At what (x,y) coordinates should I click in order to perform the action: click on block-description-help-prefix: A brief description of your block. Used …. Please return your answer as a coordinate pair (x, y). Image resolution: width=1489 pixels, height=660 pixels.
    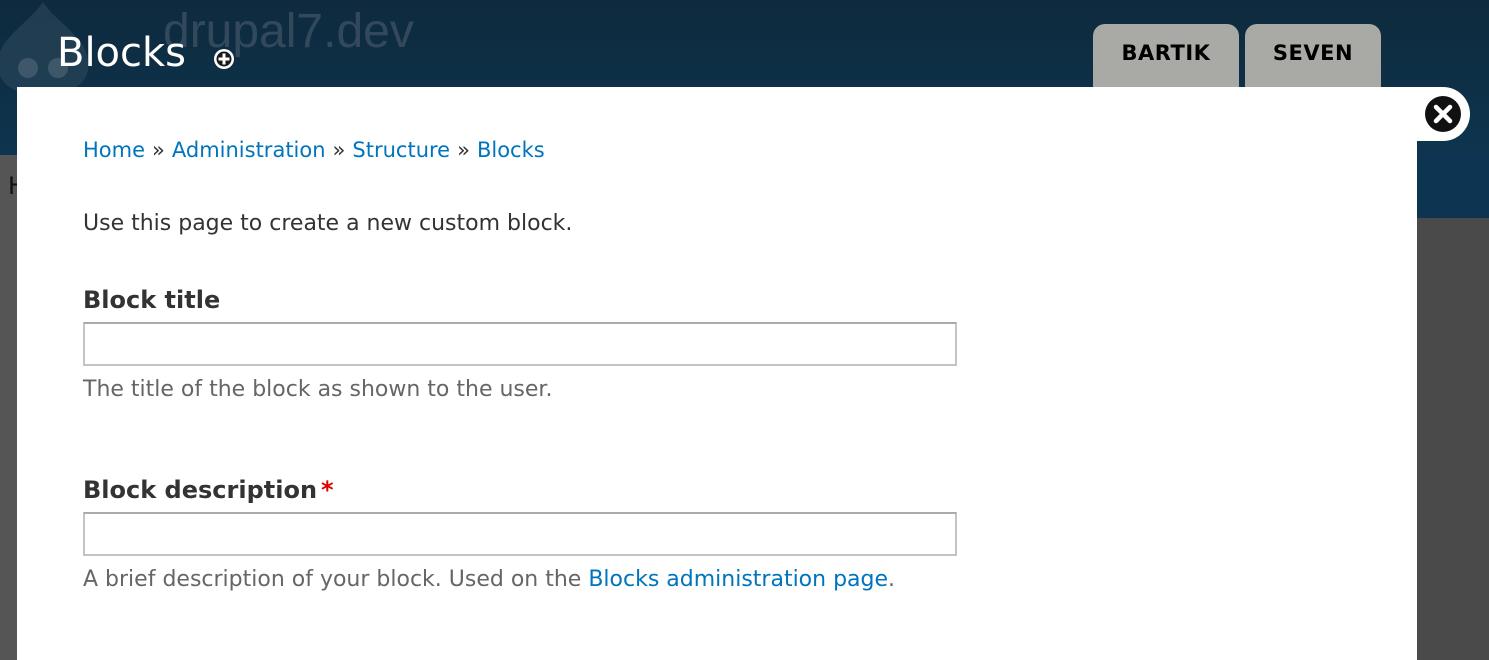
    Looking at the image, I should click on (336, 579).